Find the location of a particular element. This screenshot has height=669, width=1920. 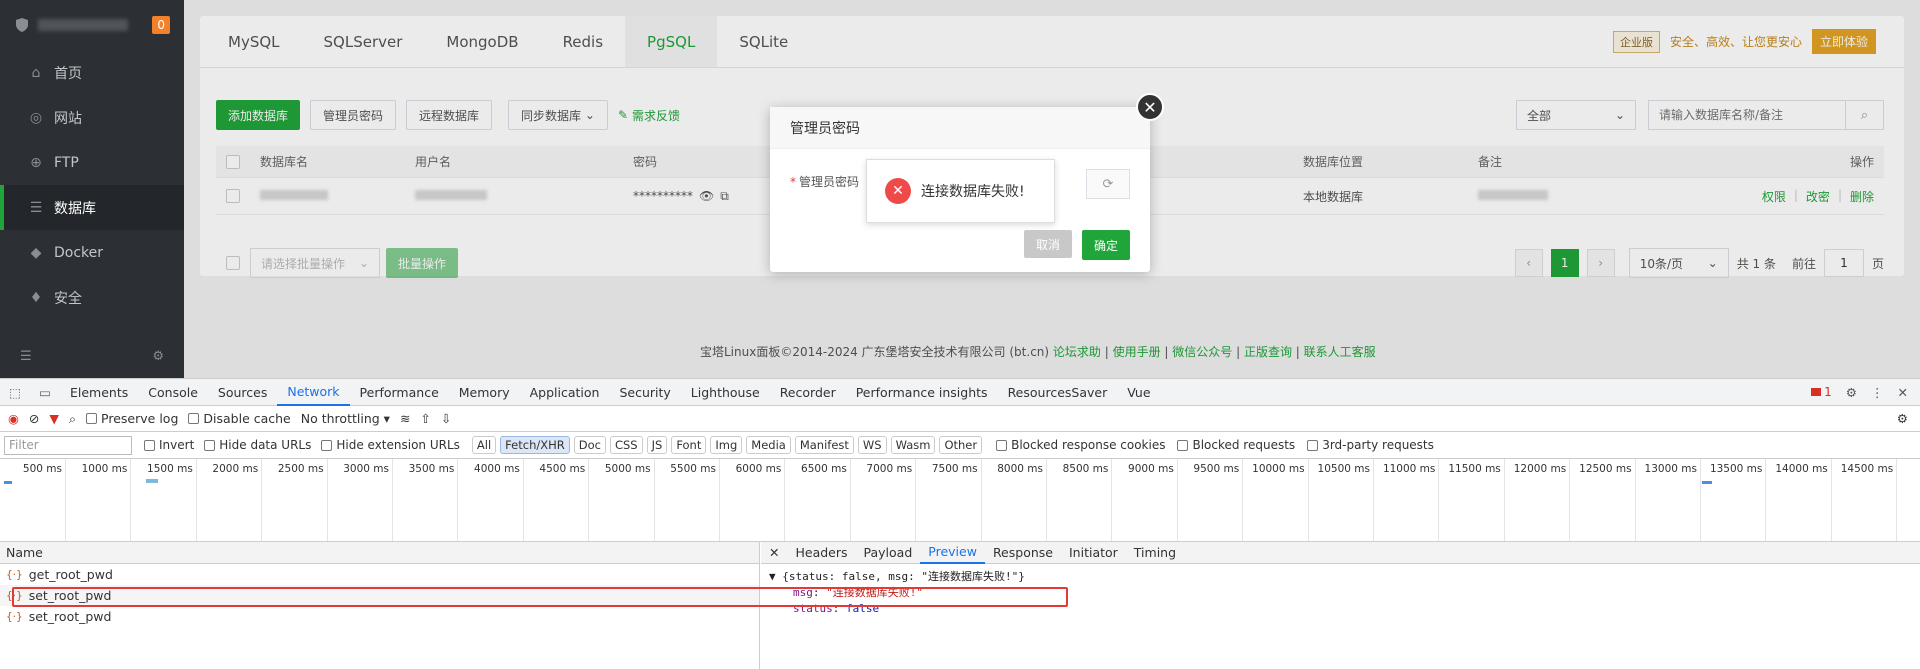

type-filter-wasm: Wasm is located at coordinates (913, 445).